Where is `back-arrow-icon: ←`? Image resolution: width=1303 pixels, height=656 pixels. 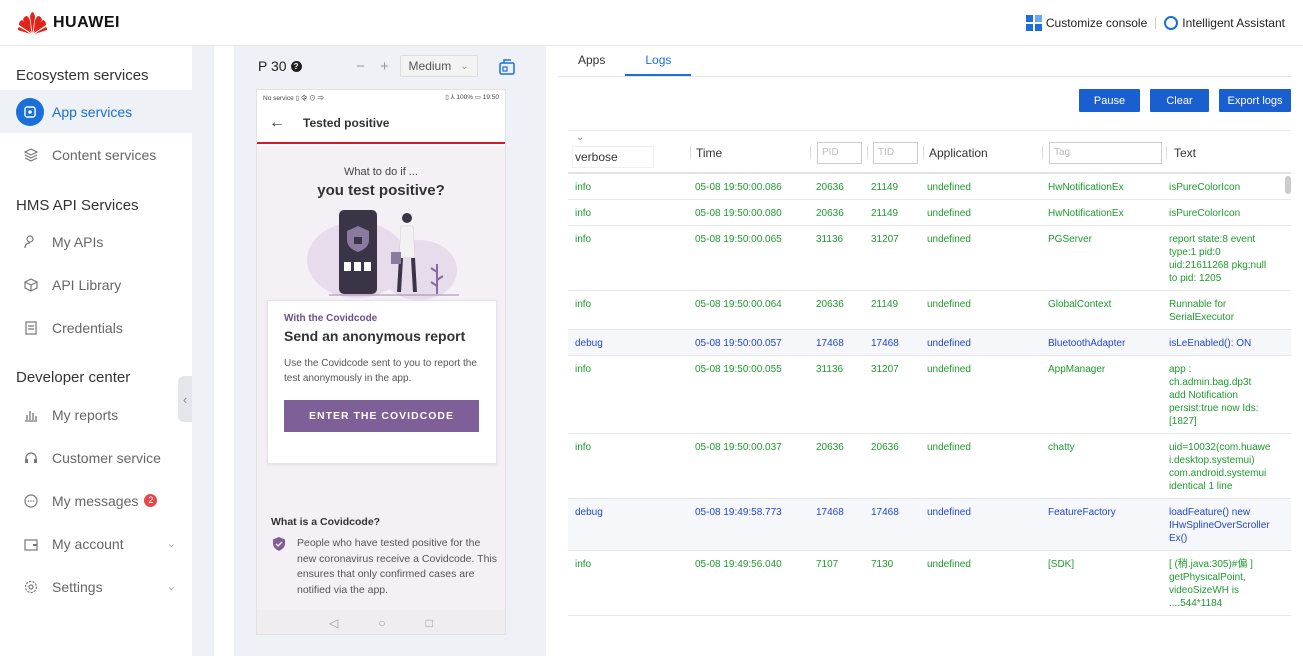
back-arrow-icon: ← is located at coordinates (277, 123).